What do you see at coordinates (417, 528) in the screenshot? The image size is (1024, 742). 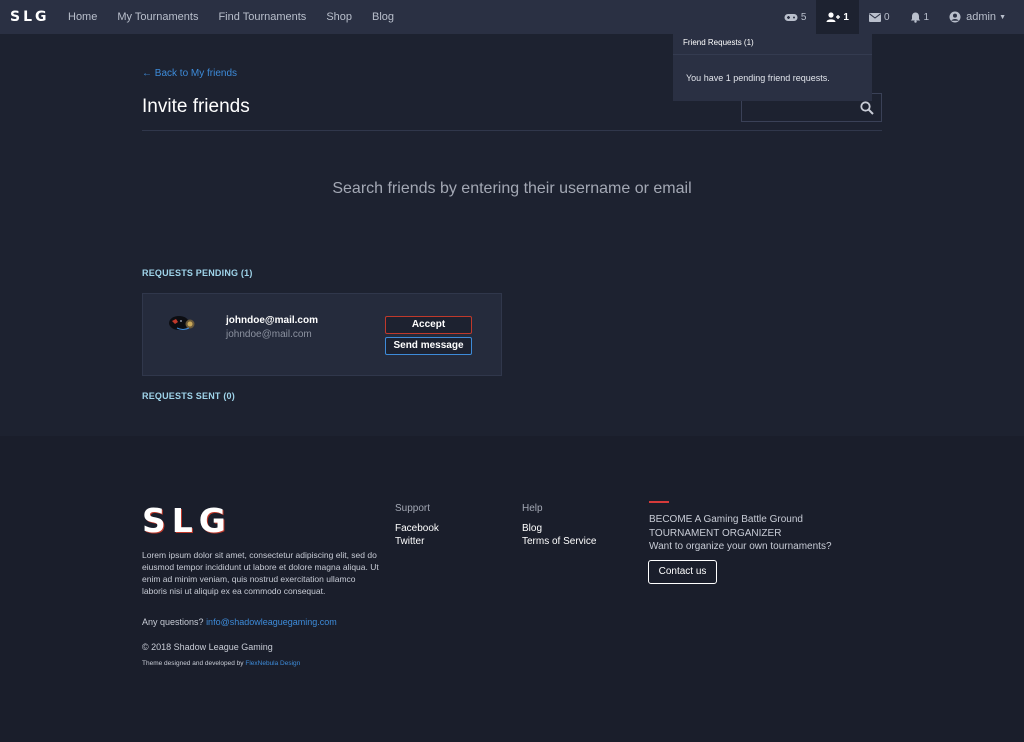 I see `facebook-link: Facebook` at bounding box center [417, 528].